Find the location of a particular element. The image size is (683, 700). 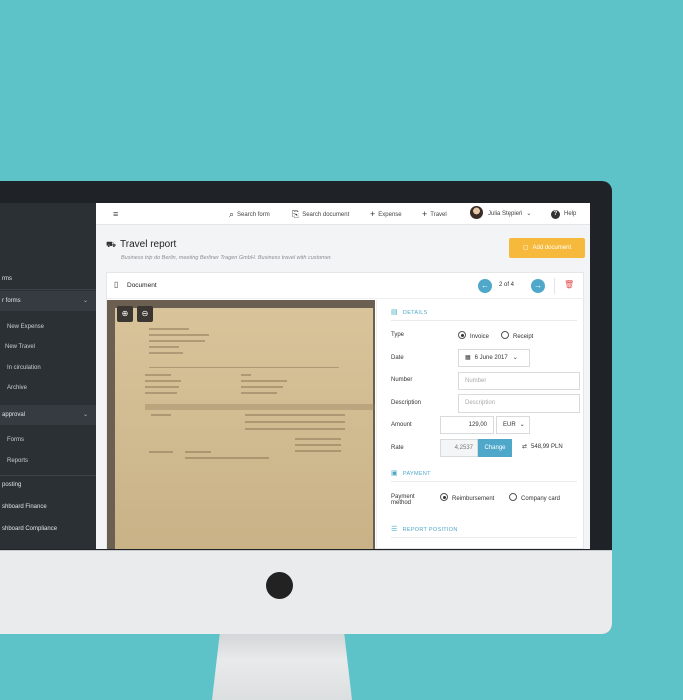

exchange-icon: ⇄ is located at coordinates (525, 447).